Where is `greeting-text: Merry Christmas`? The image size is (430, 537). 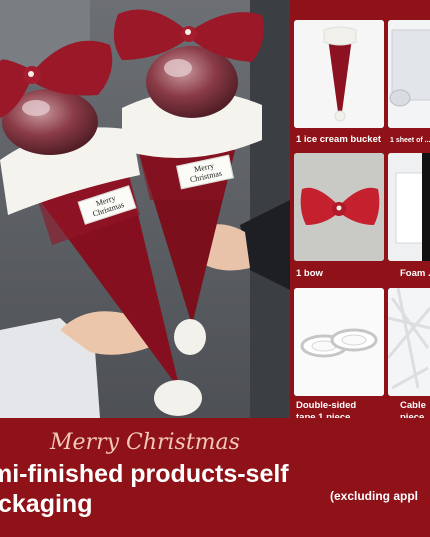 greeting-text: Merry Christmas is located at coordinates (145, 442).